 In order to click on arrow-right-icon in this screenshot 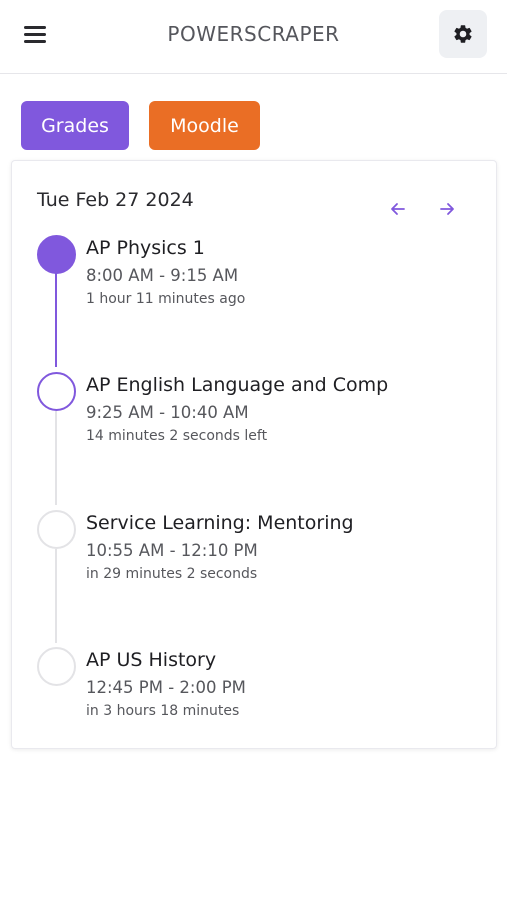, I will do `click(447, 209)`.